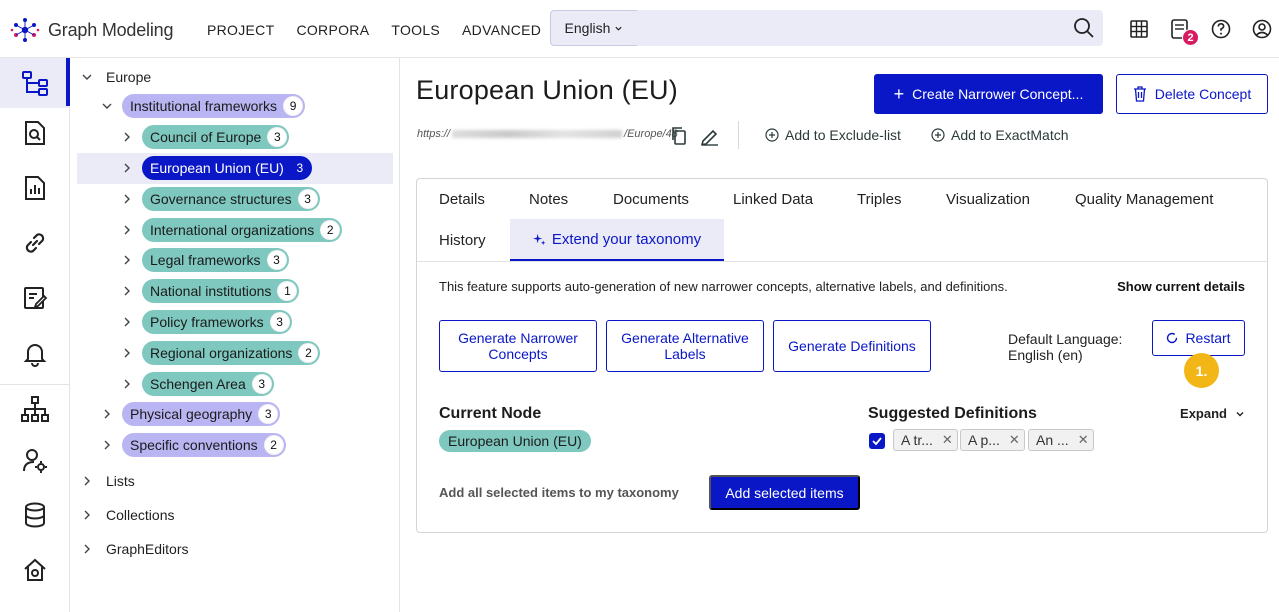 The width and height of the screenshot is (1279, 612). What do you see at coordinates (925, 440) in the screenshot?
I see `suggestion-chip: A tr... ✕` at bounding box center [925, 440].